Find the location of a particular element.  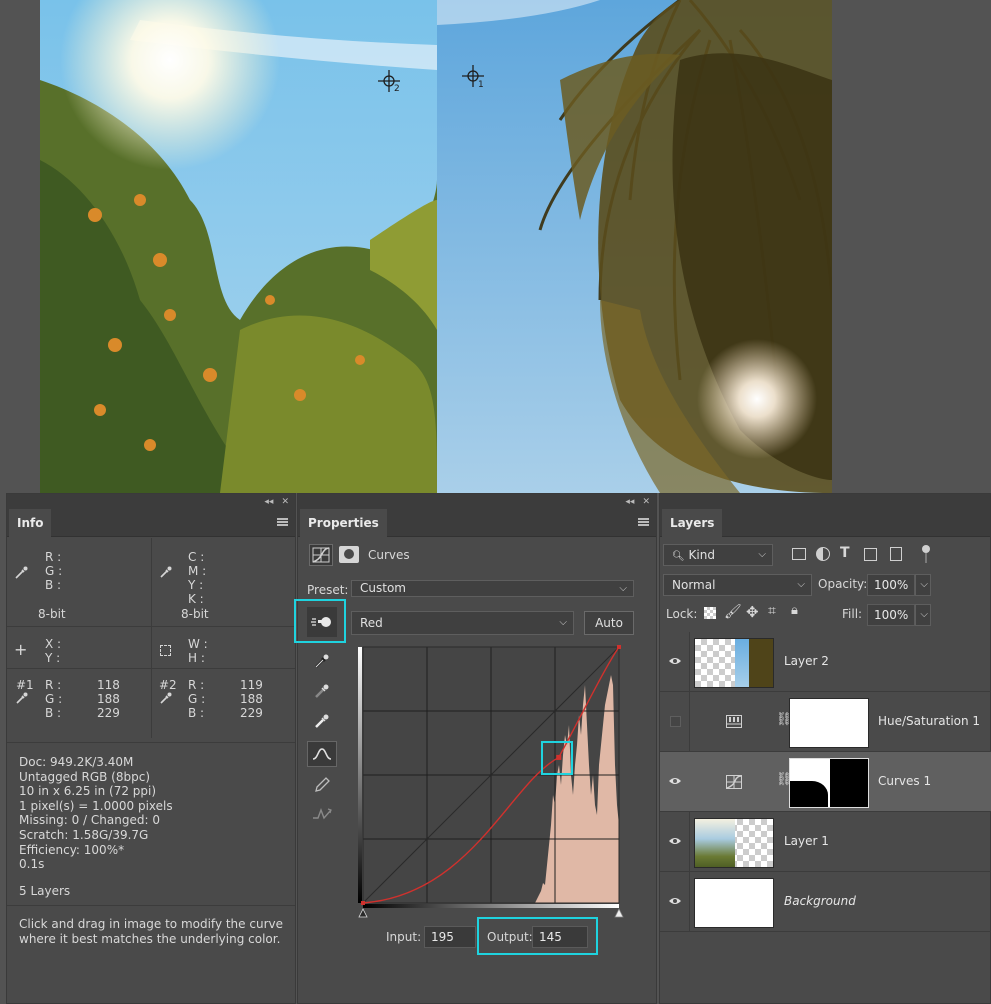

curves-graph is located at coordinates (491, 783).